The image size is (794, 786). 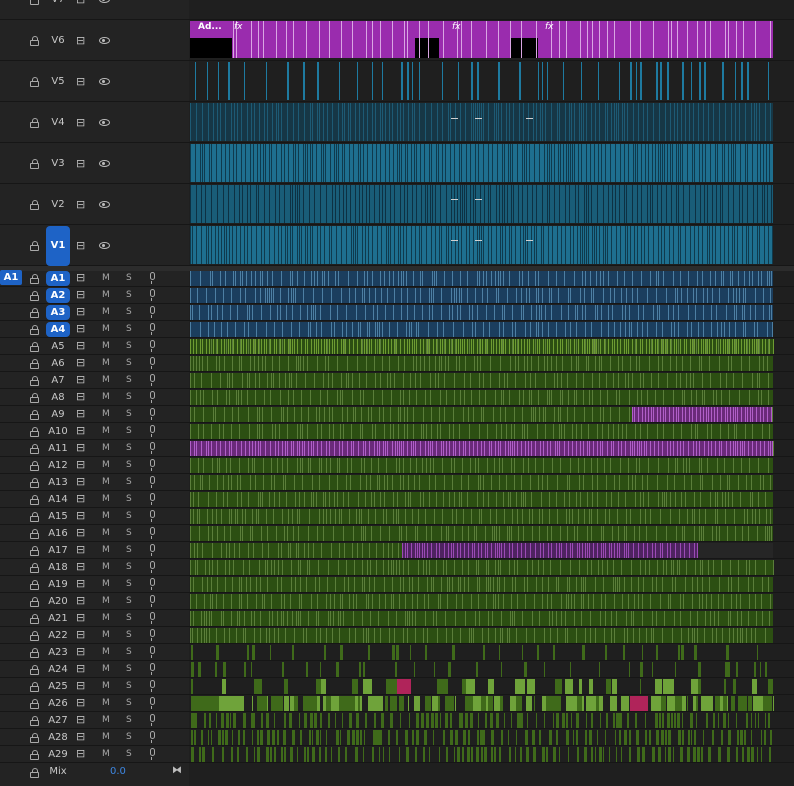 I want to click on mute-button: M, so click(x=106, y=380).